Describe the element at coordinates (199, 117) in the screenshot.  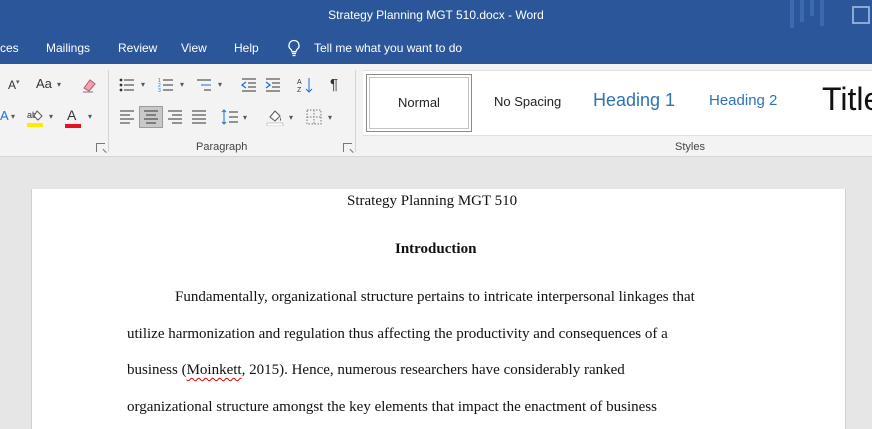
I see `justify-icon` at that location.